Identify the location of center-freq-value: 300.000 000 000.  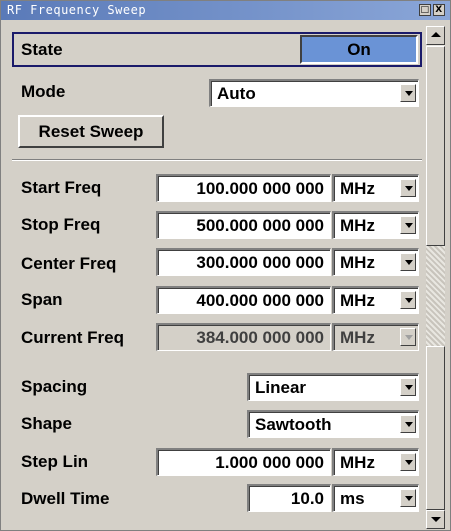
(260, 262).